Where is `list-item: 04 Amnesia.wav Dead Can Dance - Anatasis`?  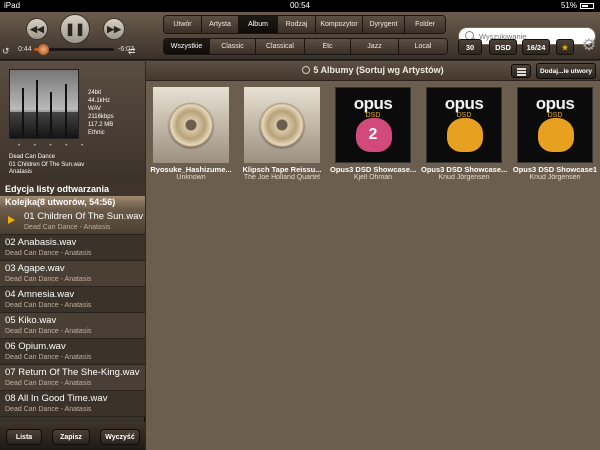
list-item: 04 Amnesia.wav Dead Can Dance - Anatasis is located at coordinates (72, 300).